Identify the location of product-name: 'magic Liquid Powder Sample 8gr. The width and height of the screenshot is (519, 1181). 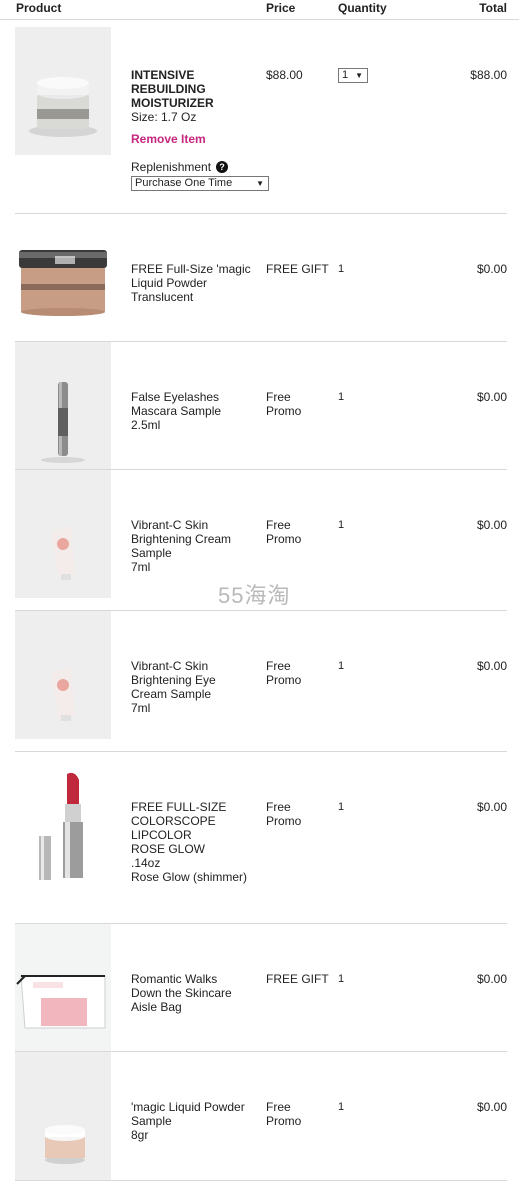
(188, 1121).